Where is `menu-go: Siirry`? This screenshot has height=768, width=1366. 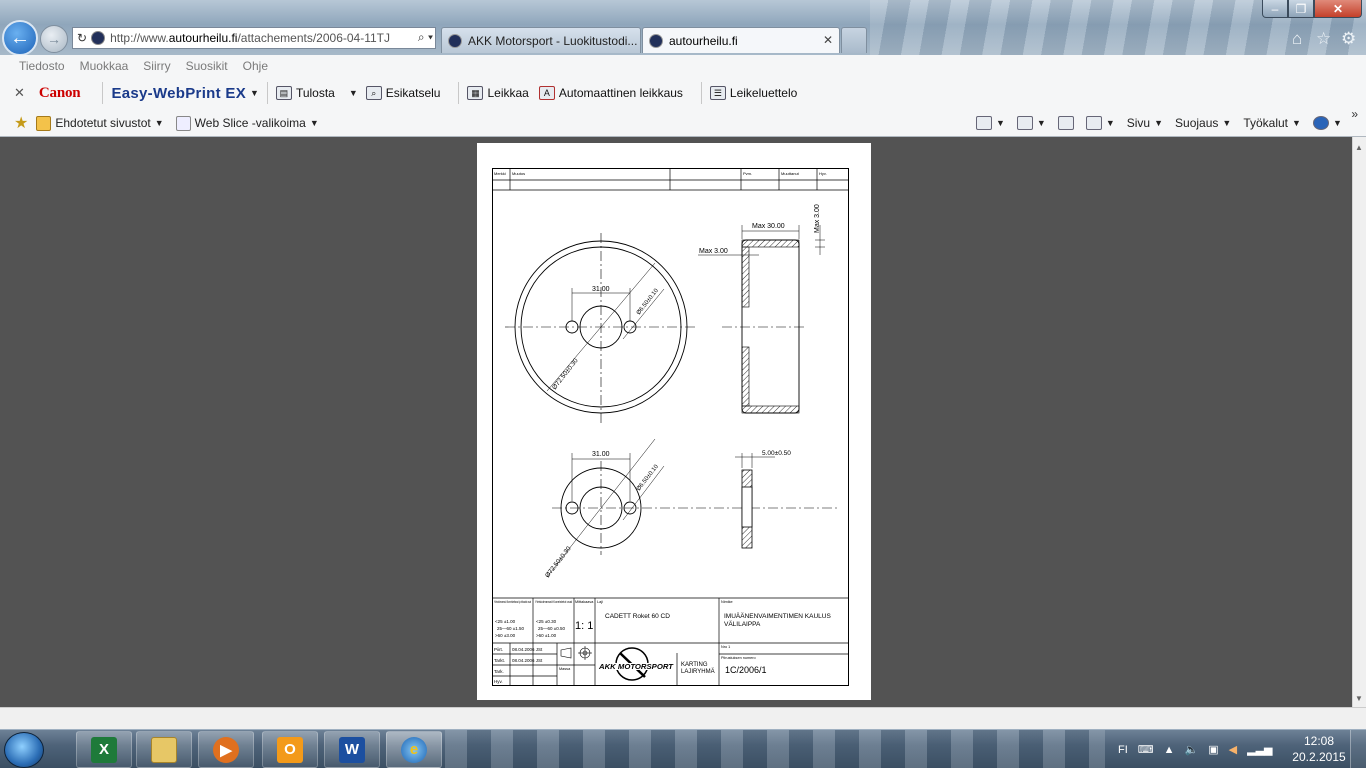 menu-go: Siirry is located at coordinates (156, 66).